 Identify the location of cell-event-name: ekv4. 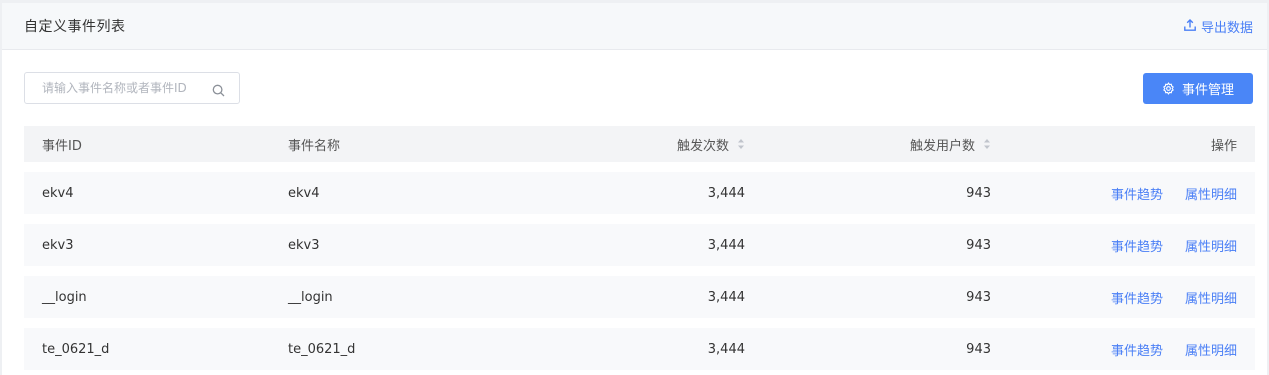
(304, 193).